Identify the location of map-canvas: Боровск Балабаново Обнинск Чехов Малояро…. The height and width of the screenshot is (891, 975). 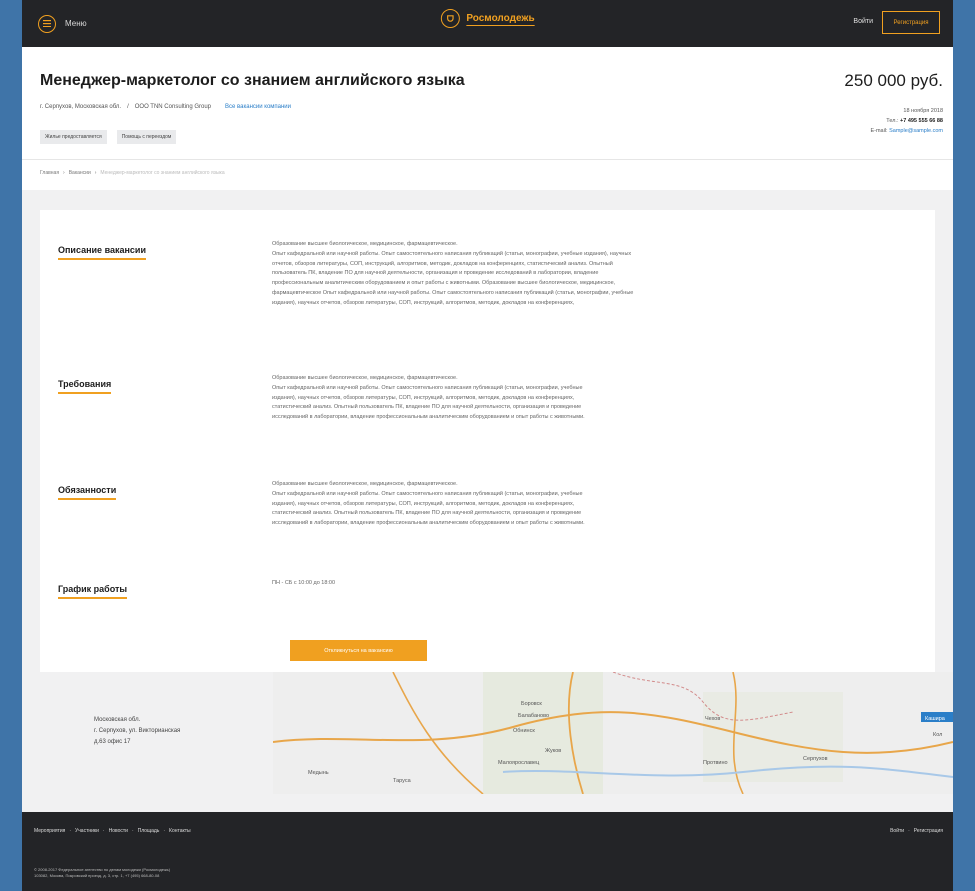
(613, 733).